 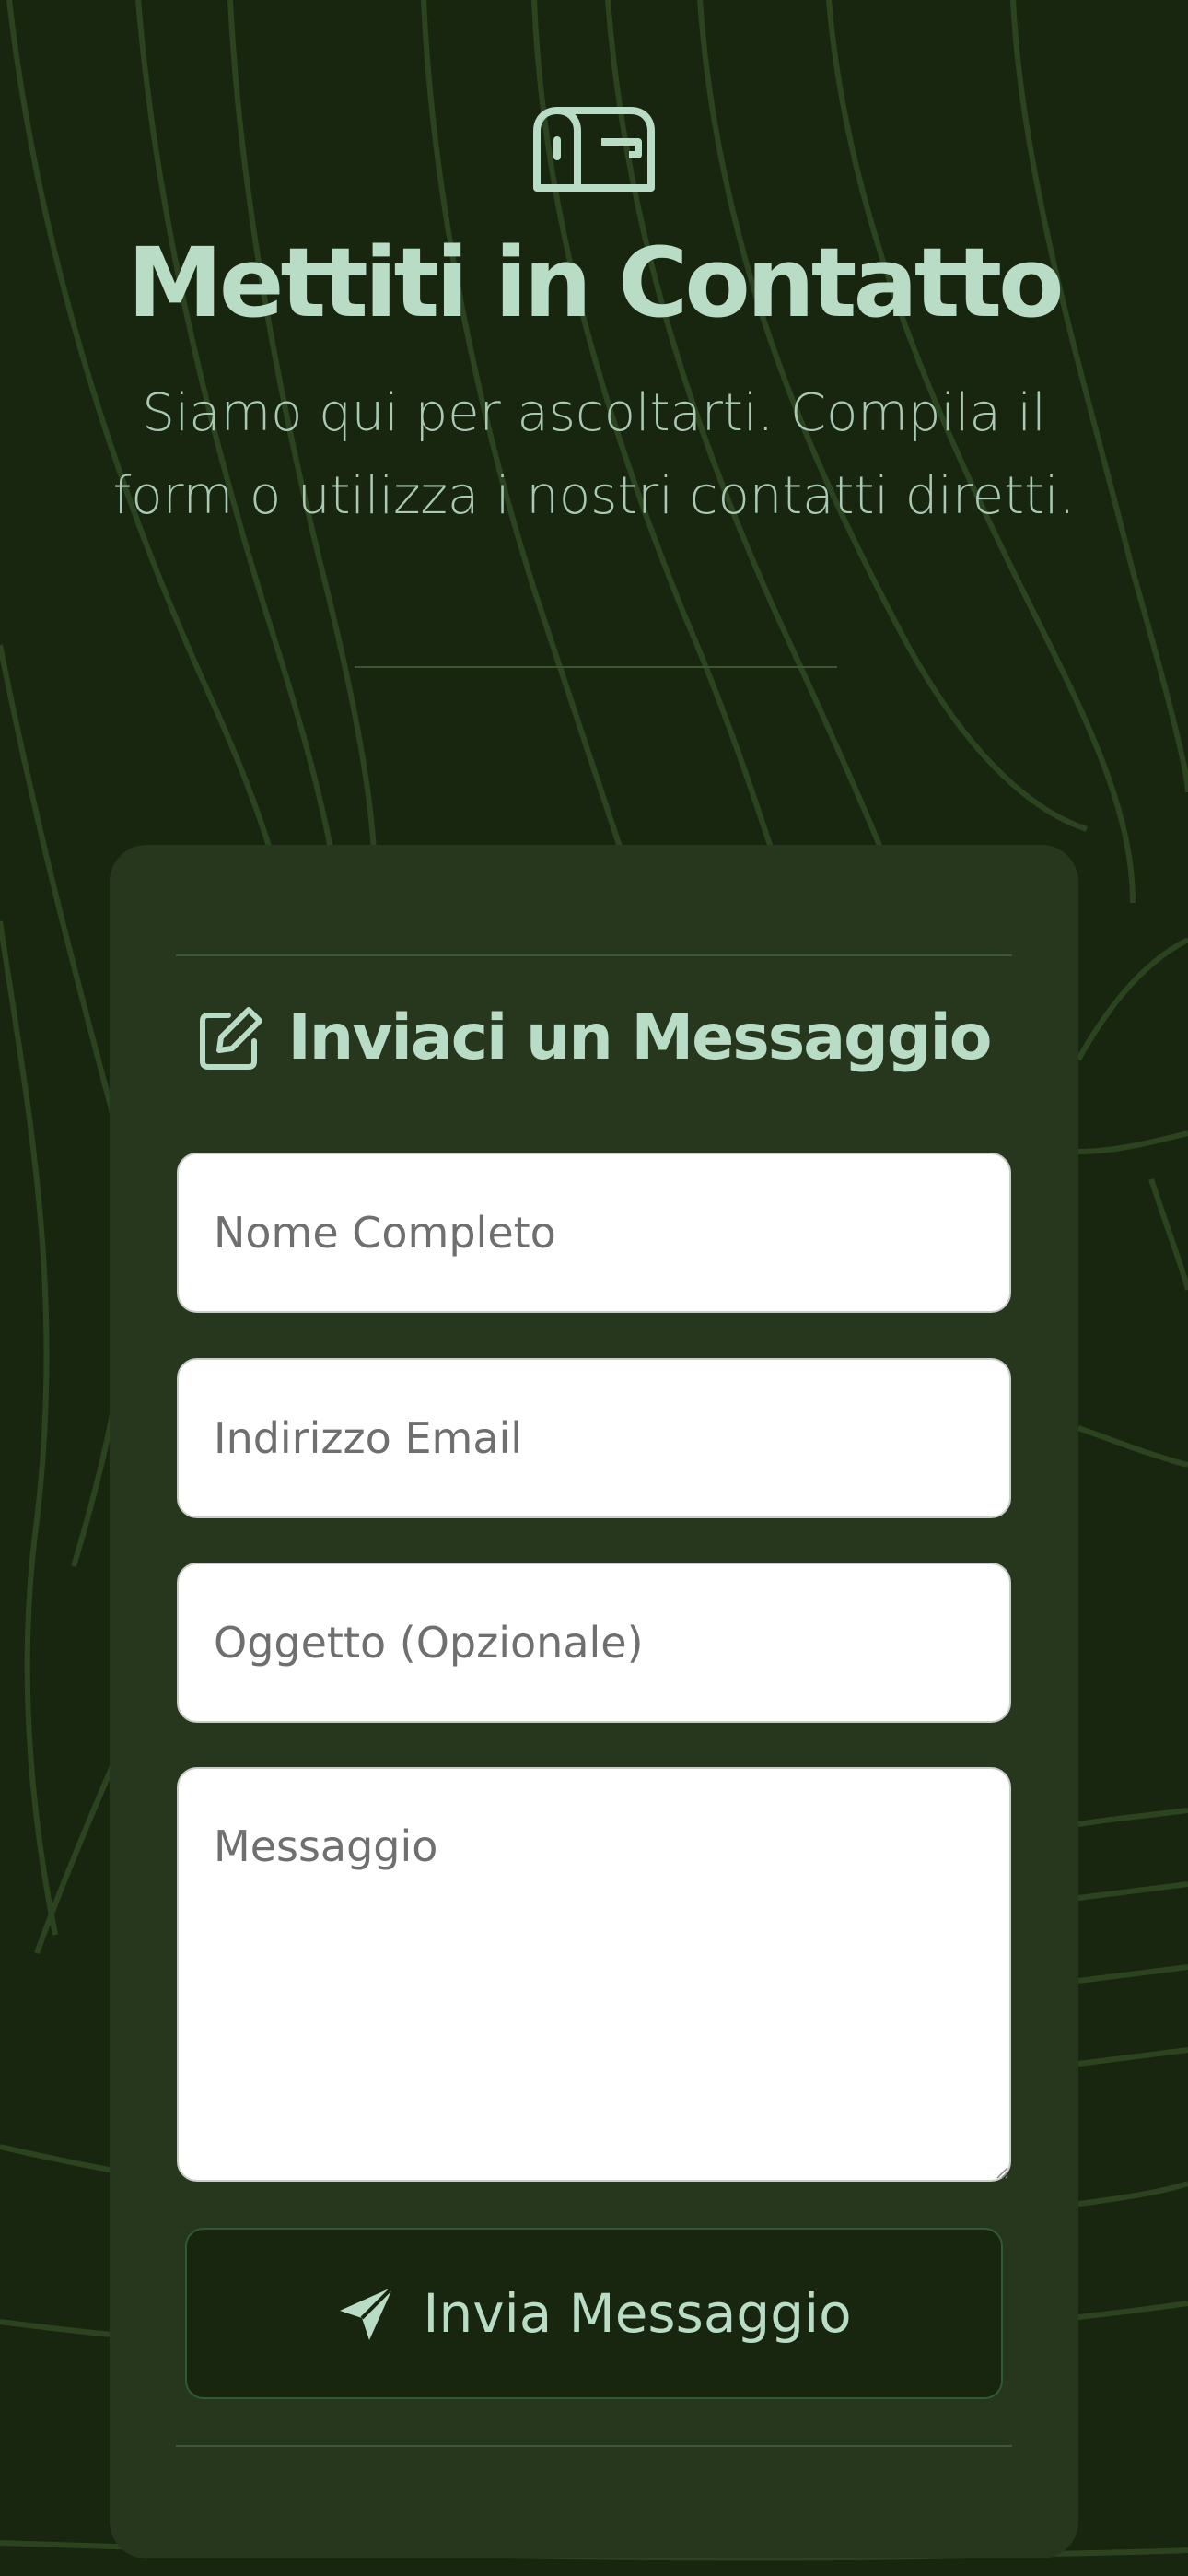 I want to click on card-top-divider, so click(x=594, y=955).